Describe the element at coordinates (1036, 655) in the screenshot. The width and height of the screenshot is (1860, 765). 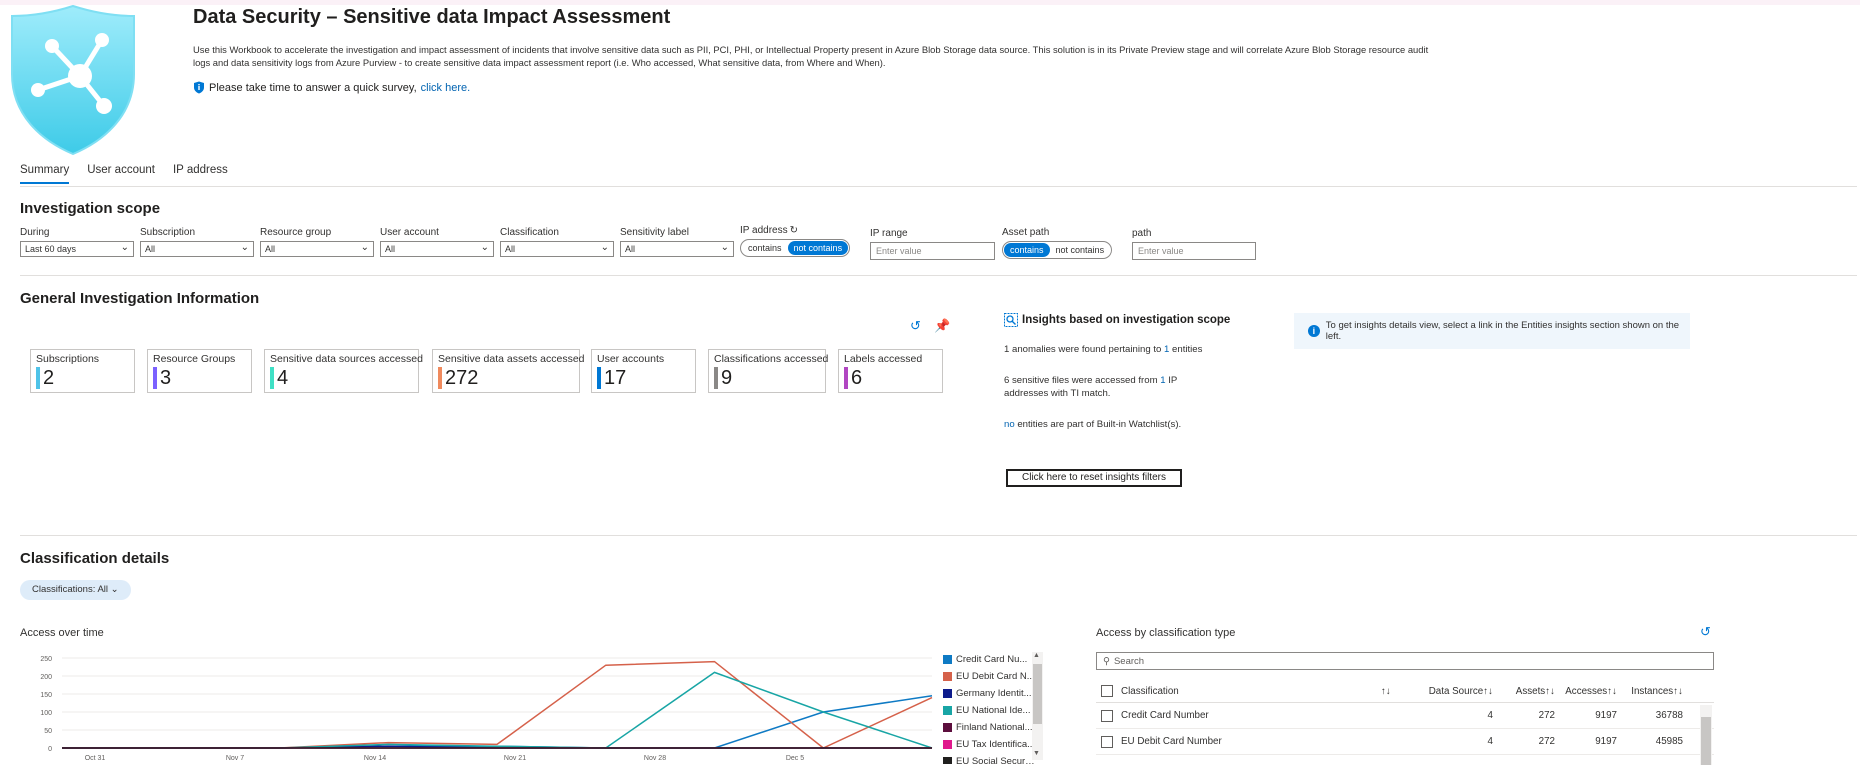
I see `scroll-up-icon: ▲` at that location.